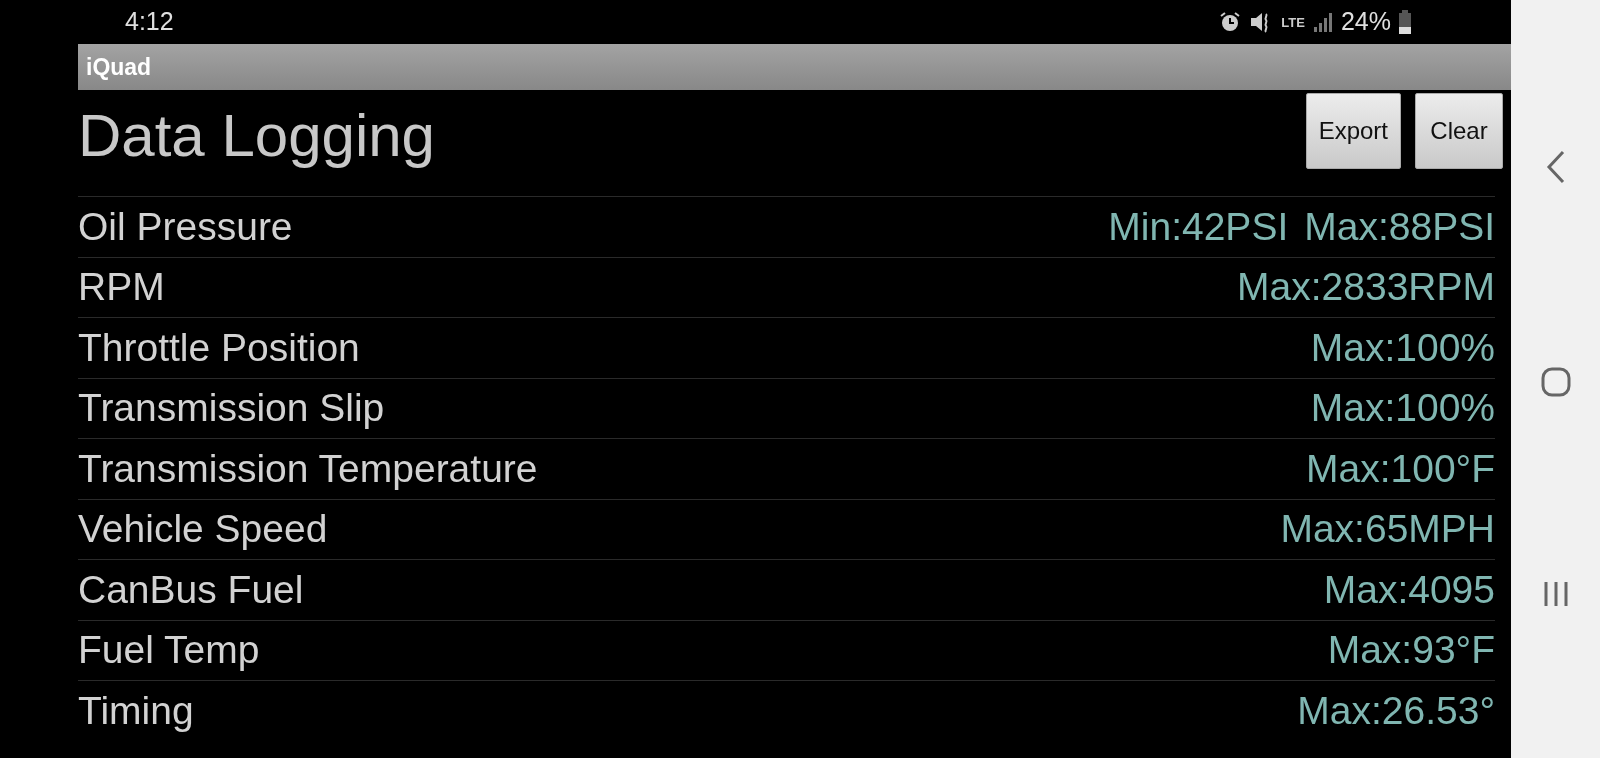 This screenshot has width=1600, height=758. I want to click on parameter-name: RPM, so click(121, 287).